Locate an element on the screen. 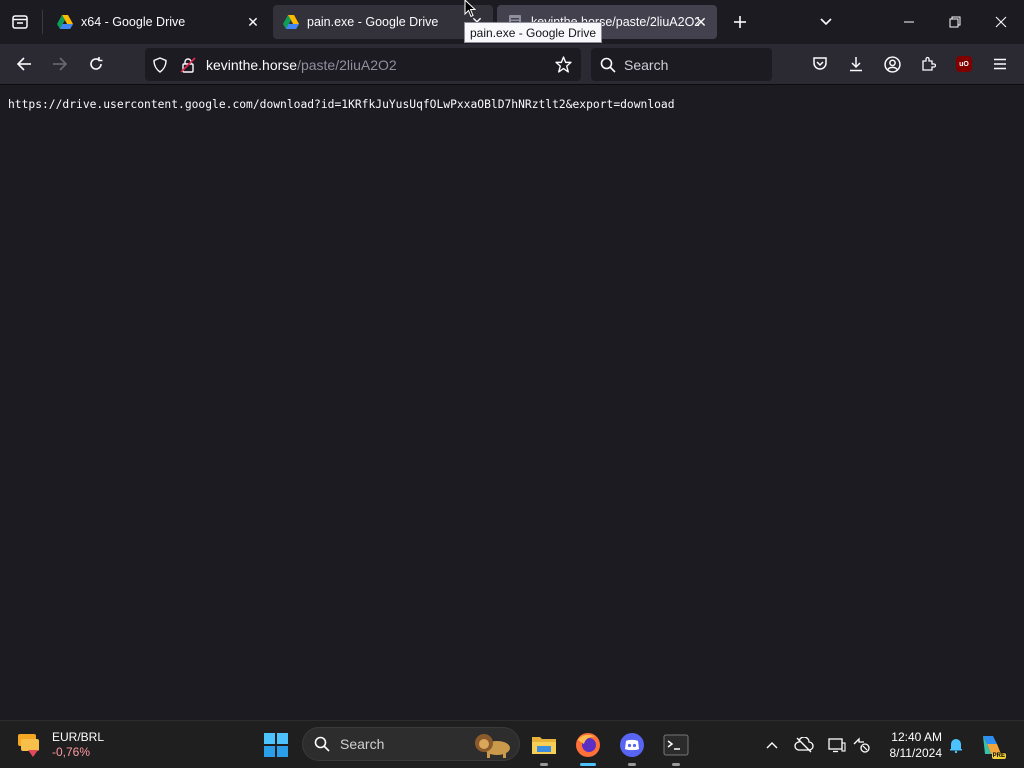 The height and width of the screenshot is (768, 1024). search-bar: Search is located at coordinates (681, 64).